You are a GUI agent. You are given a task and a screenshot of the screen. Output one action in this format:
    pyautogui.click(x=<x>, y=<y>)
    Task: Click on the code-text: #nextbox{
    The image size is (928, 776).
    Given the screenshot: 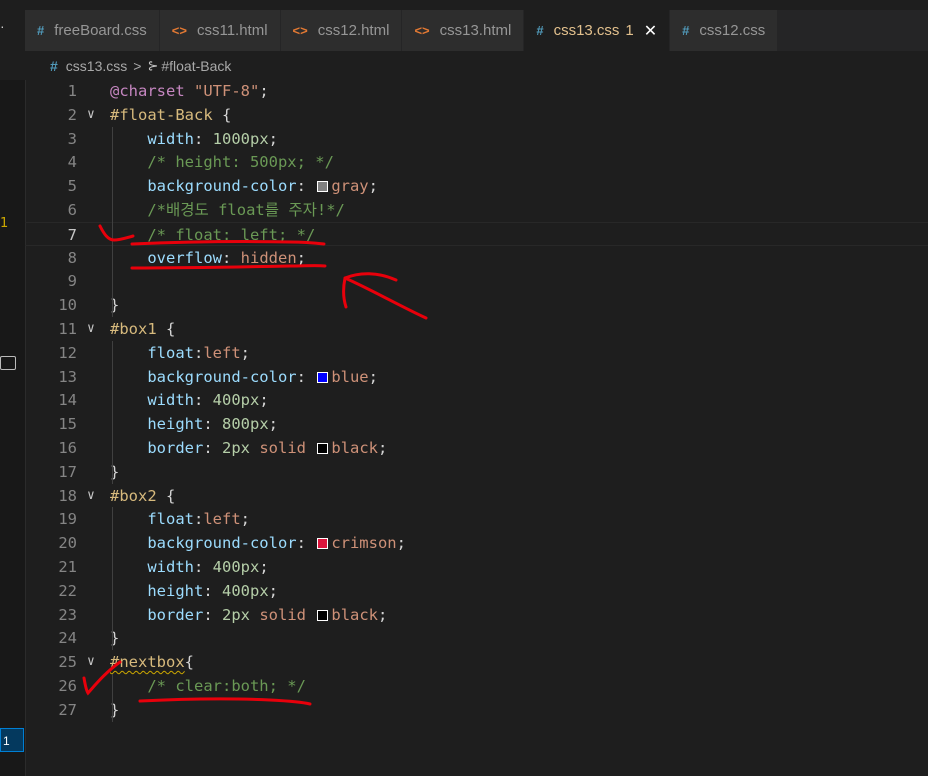 What is the action you would take?
    pyautogui.click(x=152, y=662)
    